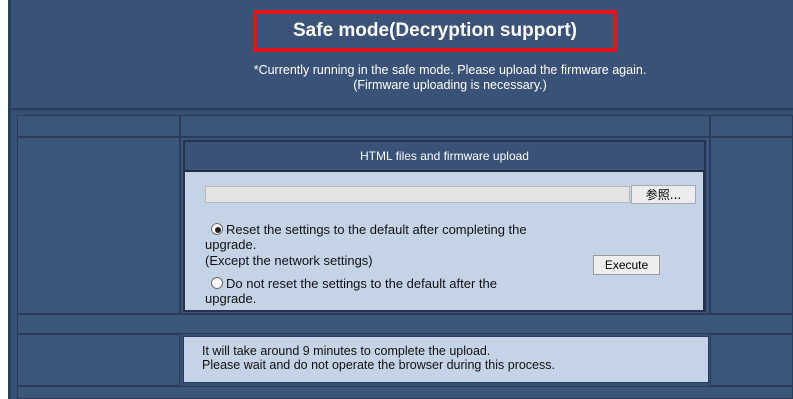 The image size is (793, 399). I want to click on page-title-box: Safe mode(Decryption support), so click(435, 31).